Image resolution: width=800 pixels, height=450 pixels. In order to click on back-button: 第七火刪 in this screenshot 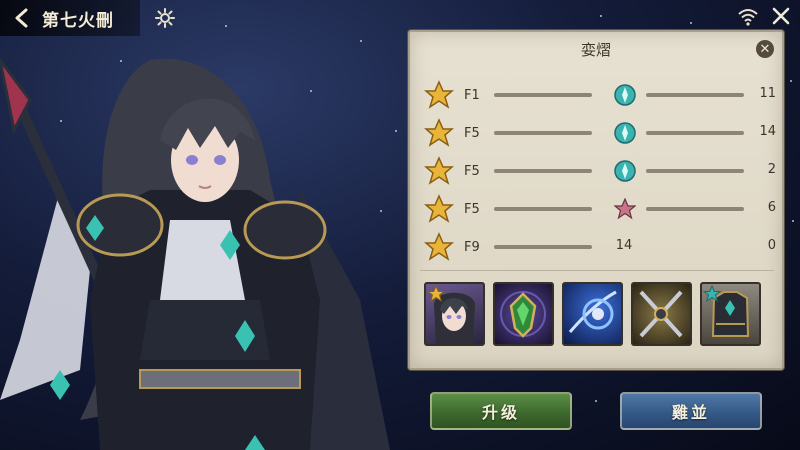, I will do `click(70, 18)`.